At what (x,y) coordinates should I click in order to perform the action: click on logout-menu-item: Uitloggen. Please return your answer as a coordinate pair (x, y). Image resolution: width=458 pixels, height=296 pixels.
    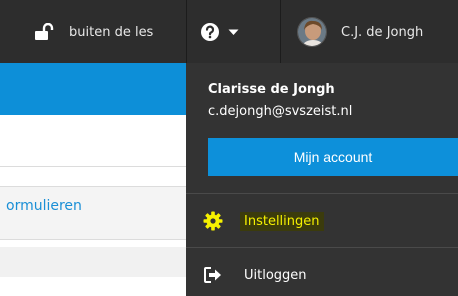
    Looking at the image, I should click on (254, 275).